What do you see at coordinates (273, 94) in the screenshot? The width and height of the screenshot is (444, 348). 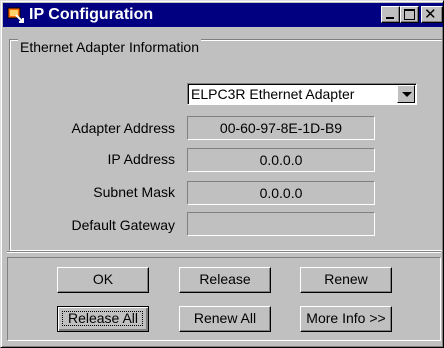 I see `adapter-select-value: ELPC3R Ethernet Adapter` at bounding box center [273, 94].